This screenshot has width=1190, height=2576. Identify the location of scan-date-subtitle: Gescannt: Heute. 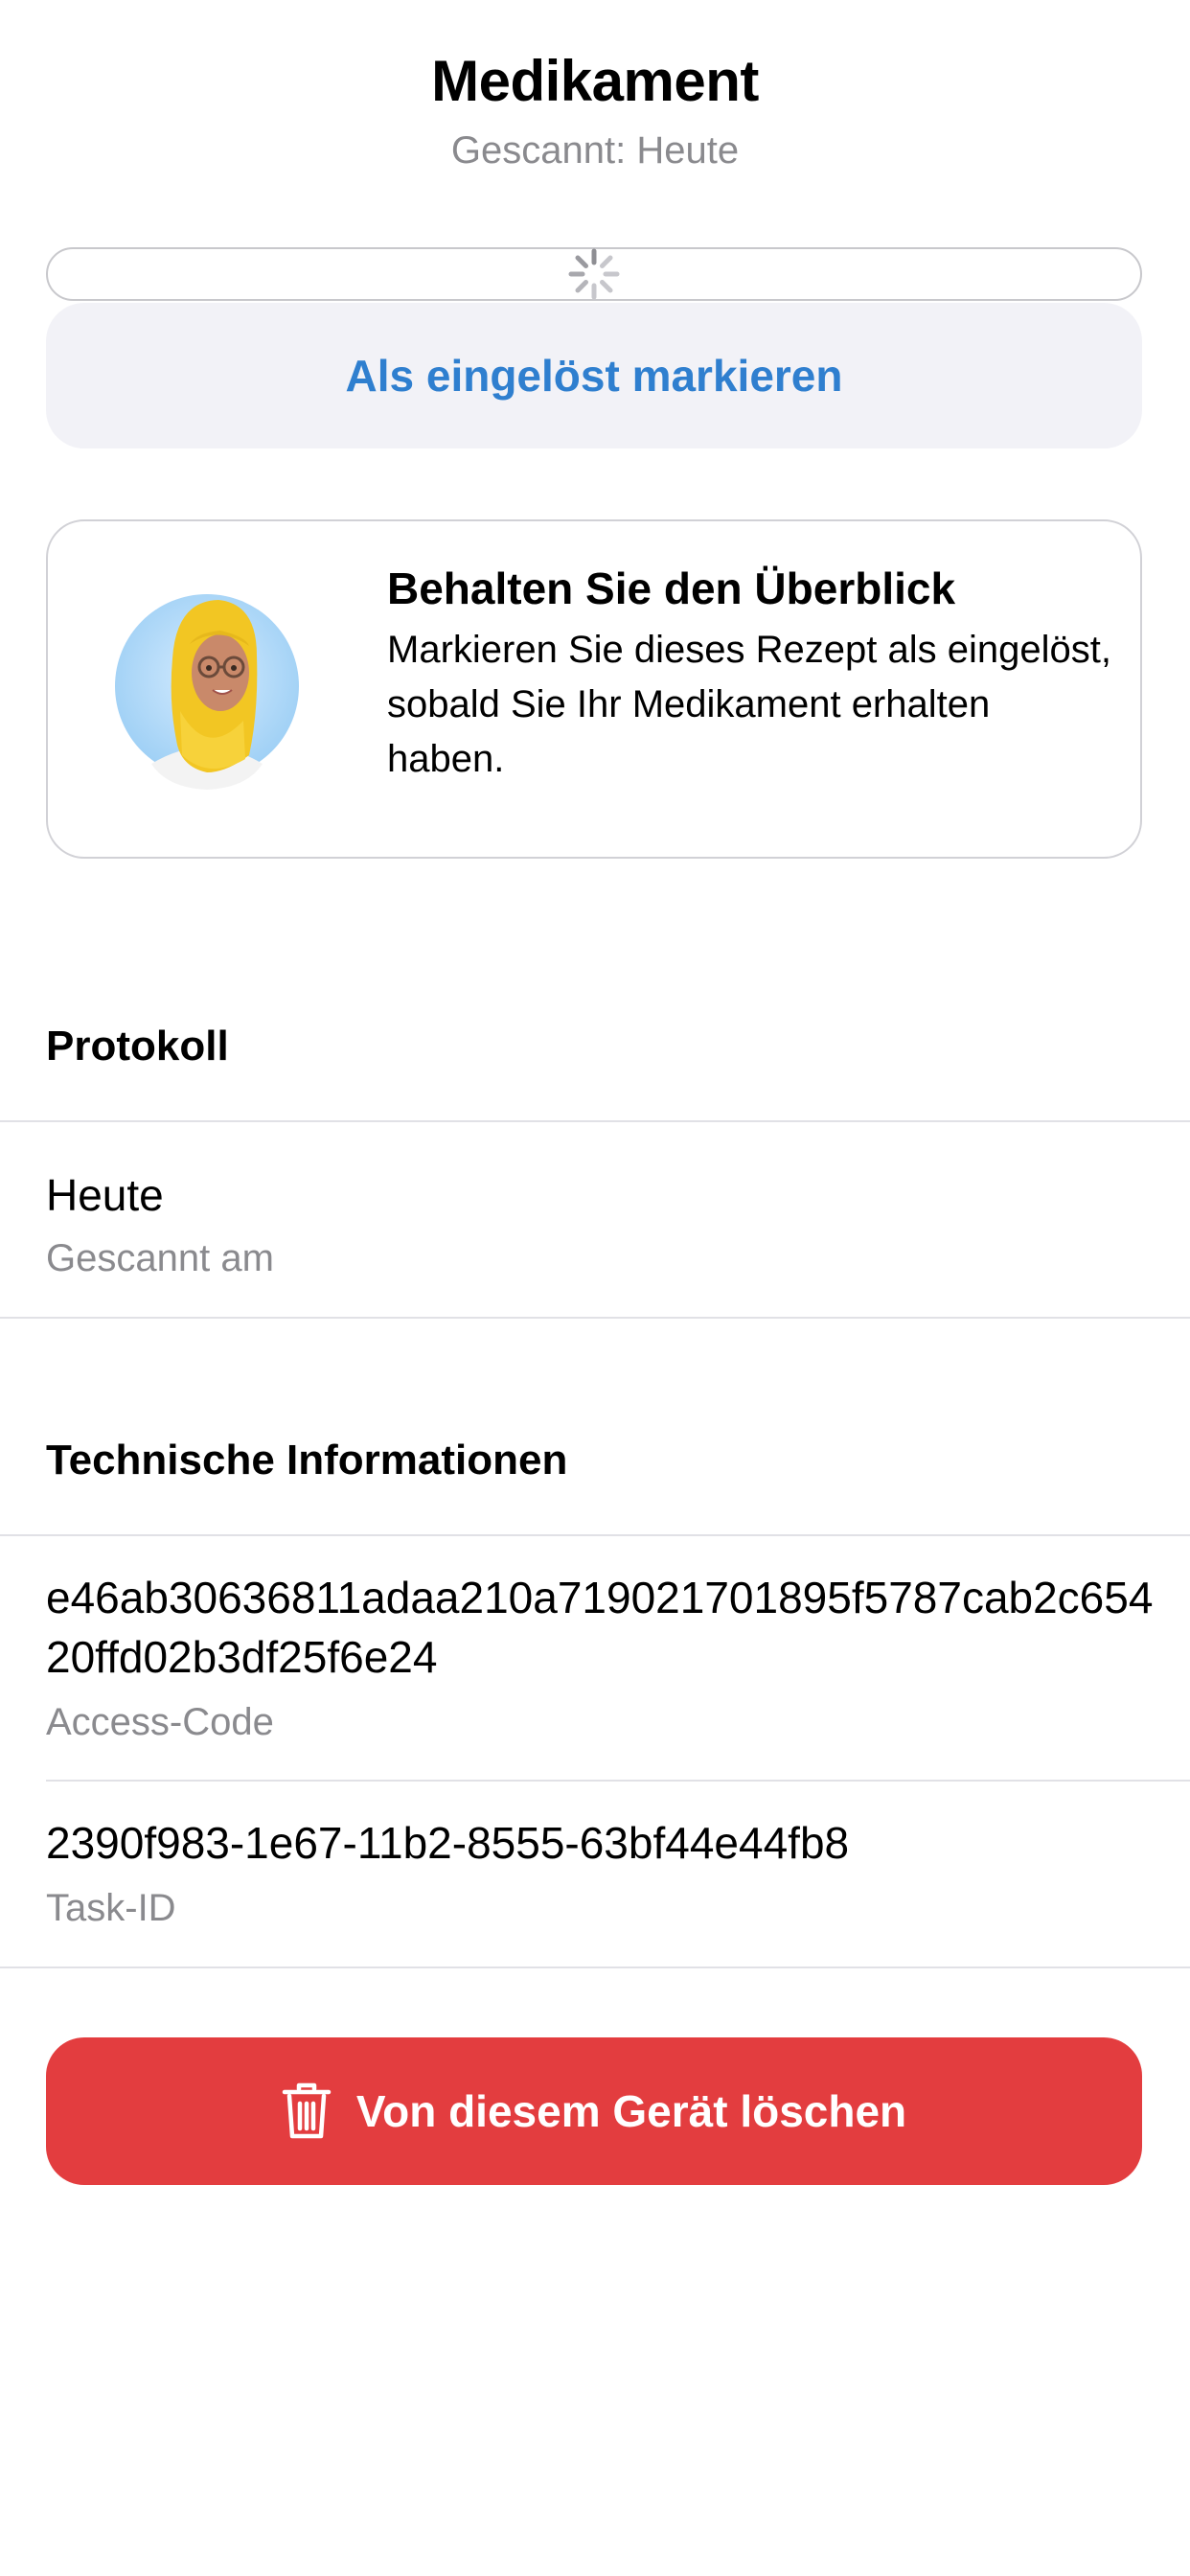
(595, 150).